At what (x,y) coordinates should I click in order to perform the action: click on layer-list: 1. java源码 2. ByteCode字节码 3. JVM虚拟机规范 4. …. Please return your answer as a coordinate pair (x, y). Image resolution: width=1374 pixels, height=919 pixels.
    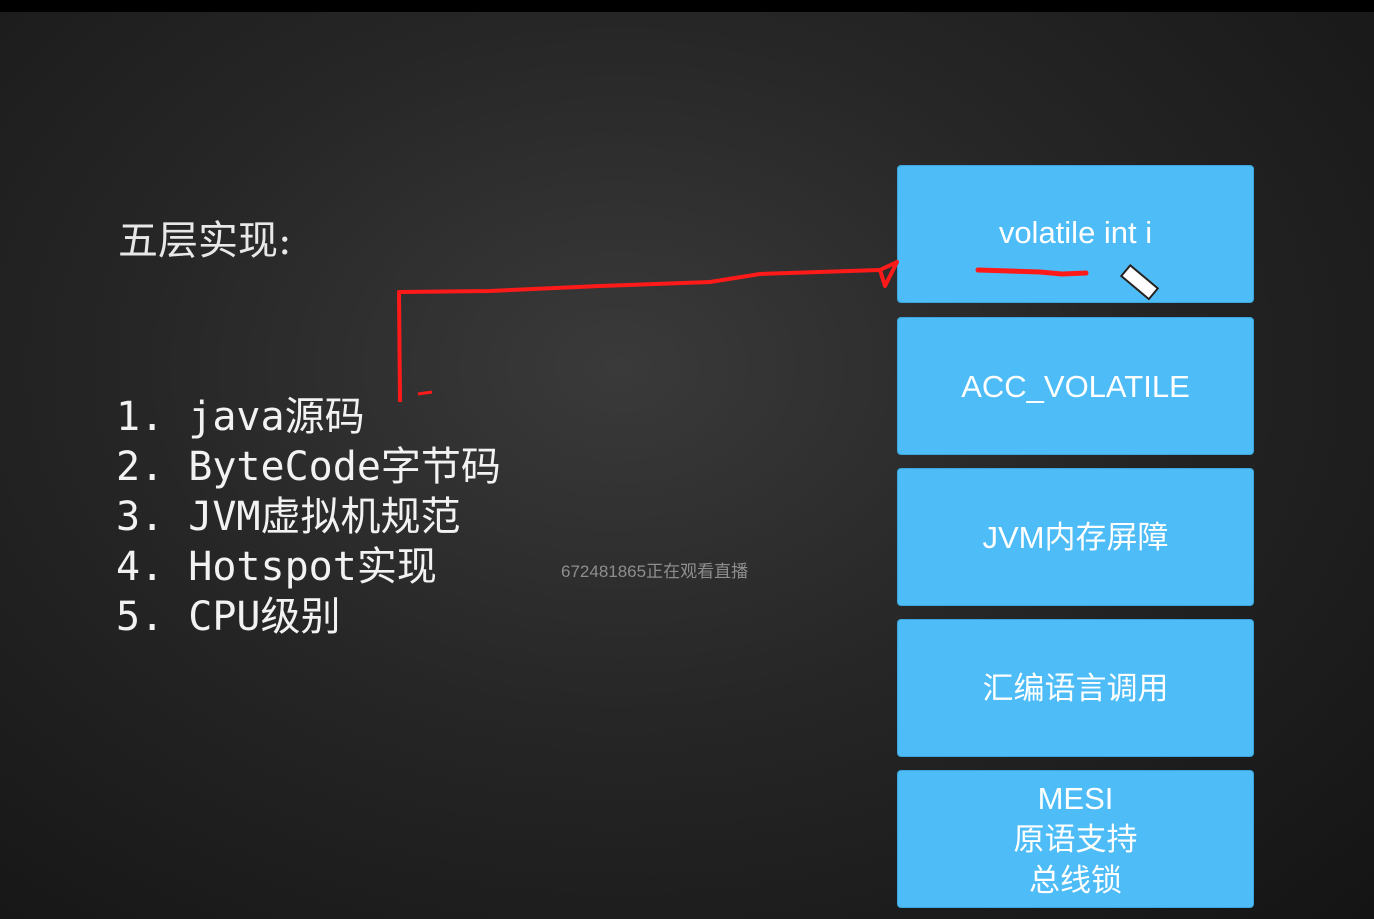
    Looking at the image, I should click on (308, 517).